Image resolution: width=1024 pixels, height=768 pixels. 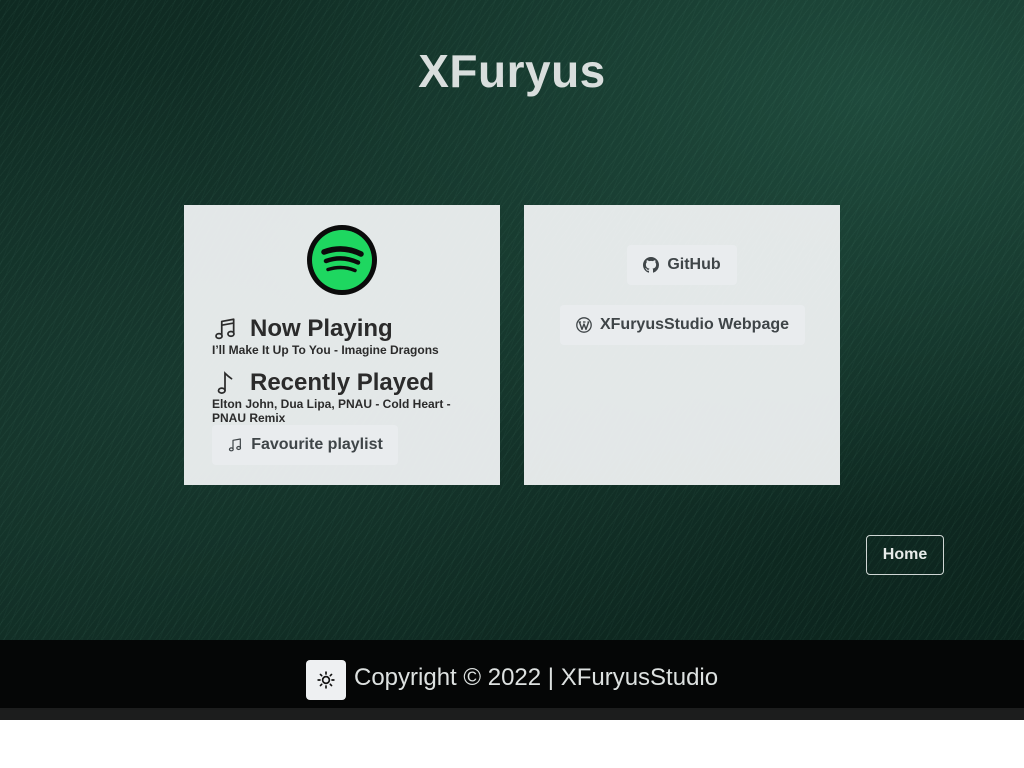 What do you see at coordinates (584, 325) in the screenshot?
I see `wordpress-icon` at bounding box center [584, 325].